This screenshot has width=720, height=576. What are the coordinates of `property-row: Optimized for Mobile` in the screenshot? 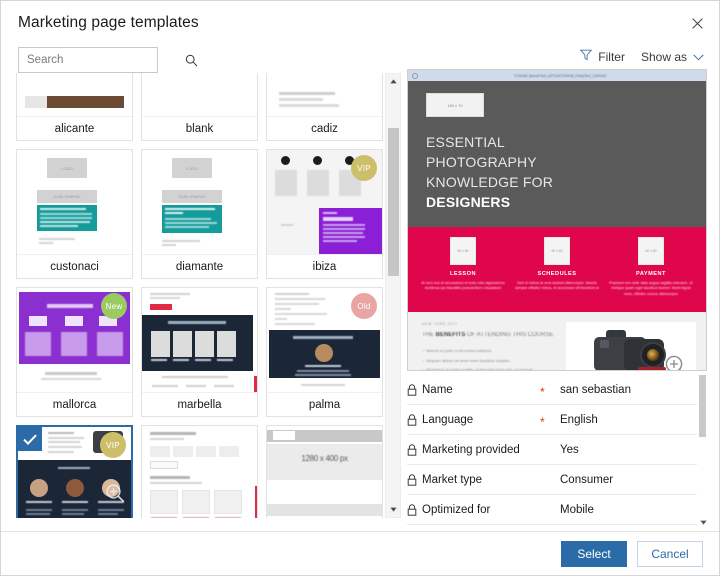 It's located at (552, 510).